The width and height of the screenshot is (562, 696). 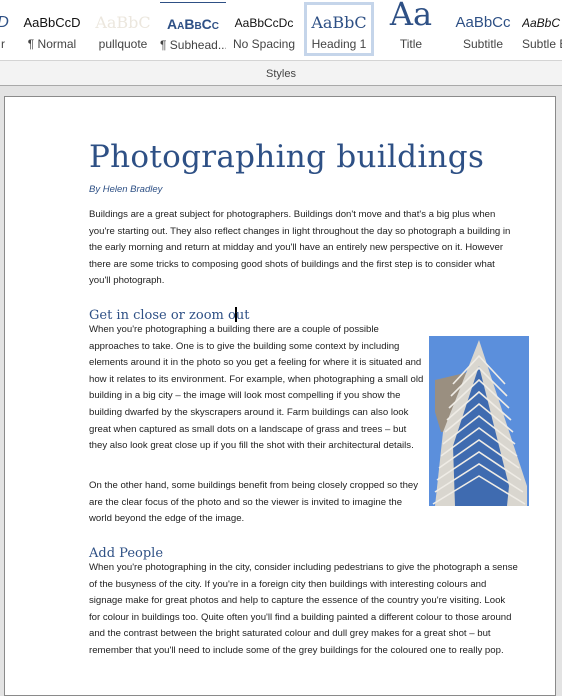 I want to click on style-label: Heading 1, so click(x=339, y=44).